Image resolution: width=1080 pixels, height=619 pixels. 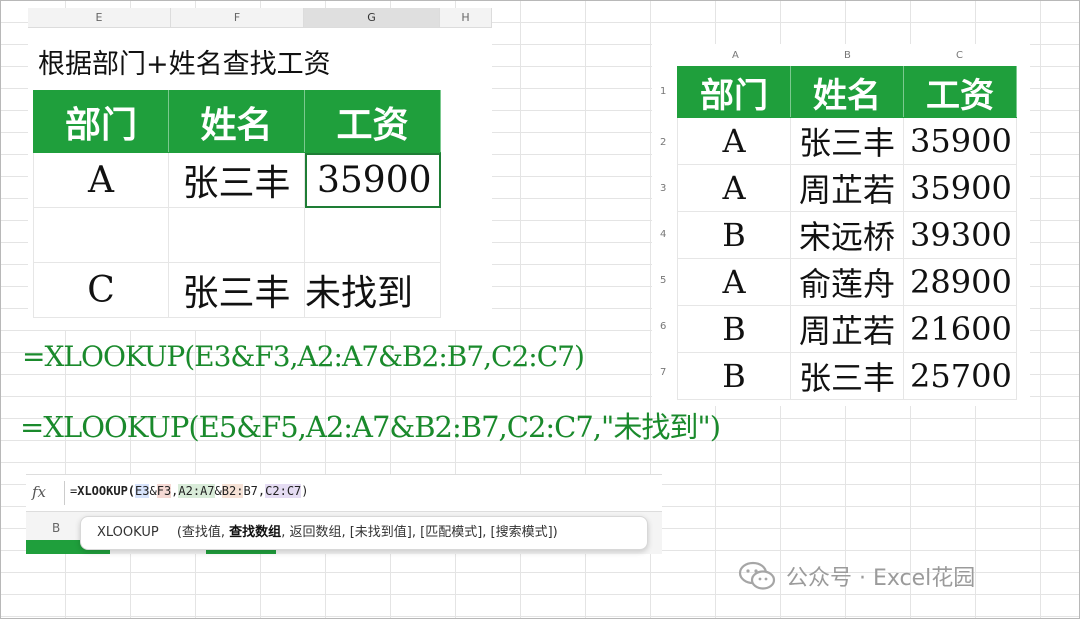 I want to click on column-header-h: H, so click(x=466, y=18).